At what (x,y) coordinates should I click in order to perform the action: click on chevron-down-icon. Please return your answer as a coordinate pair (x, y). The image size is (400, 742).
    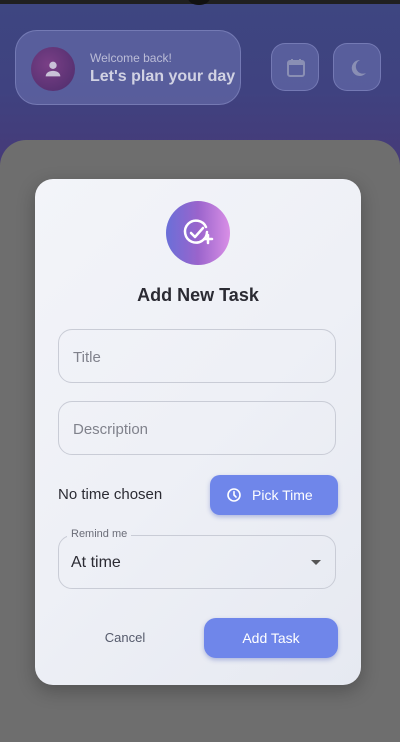
    Looking at the image, I should click on (316, 562).